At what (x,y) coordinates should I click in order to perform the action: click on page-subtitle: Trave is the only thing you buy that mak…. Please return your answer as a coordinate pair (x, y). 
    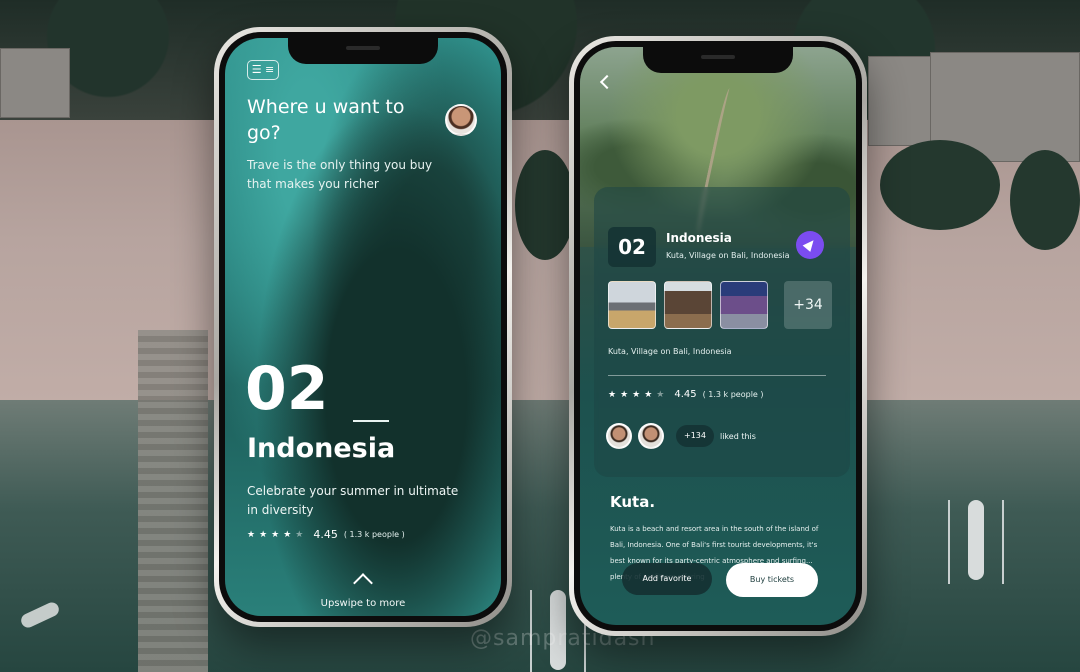
    Looking at the image, I should click on (340, 174).